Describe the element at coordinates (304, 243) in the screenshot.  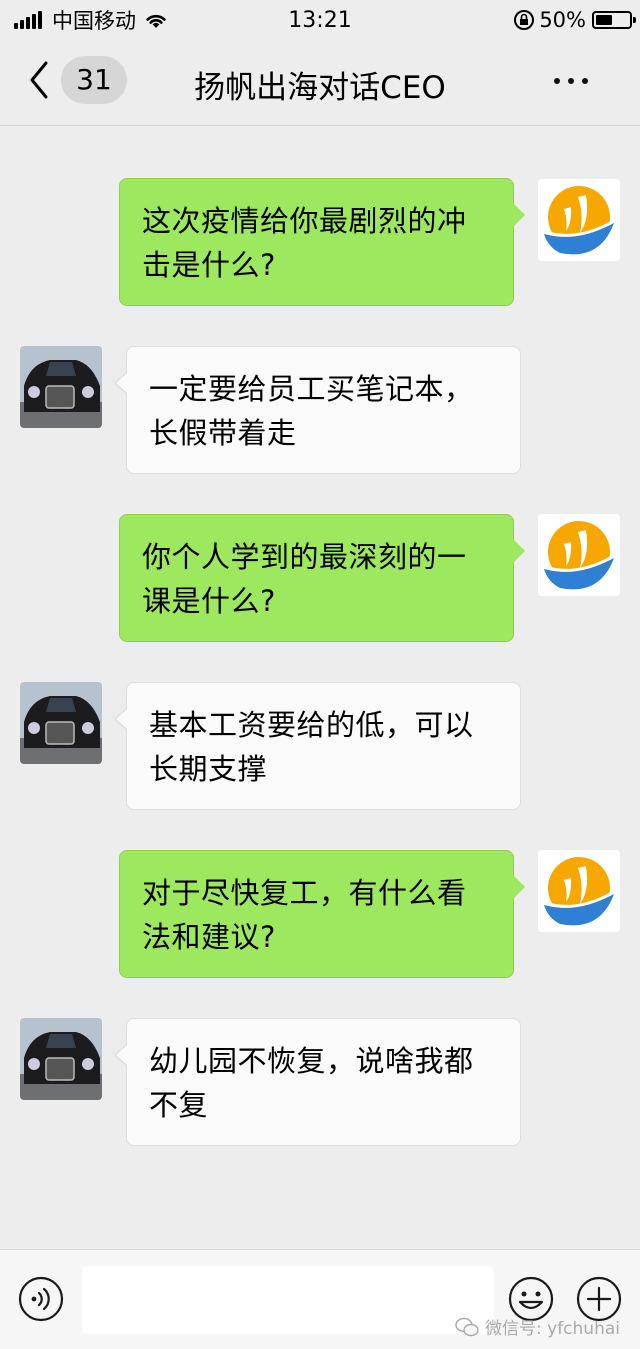
I see `message-text: 这次疫情给你最剧烈的冲击是什么?` at that location.